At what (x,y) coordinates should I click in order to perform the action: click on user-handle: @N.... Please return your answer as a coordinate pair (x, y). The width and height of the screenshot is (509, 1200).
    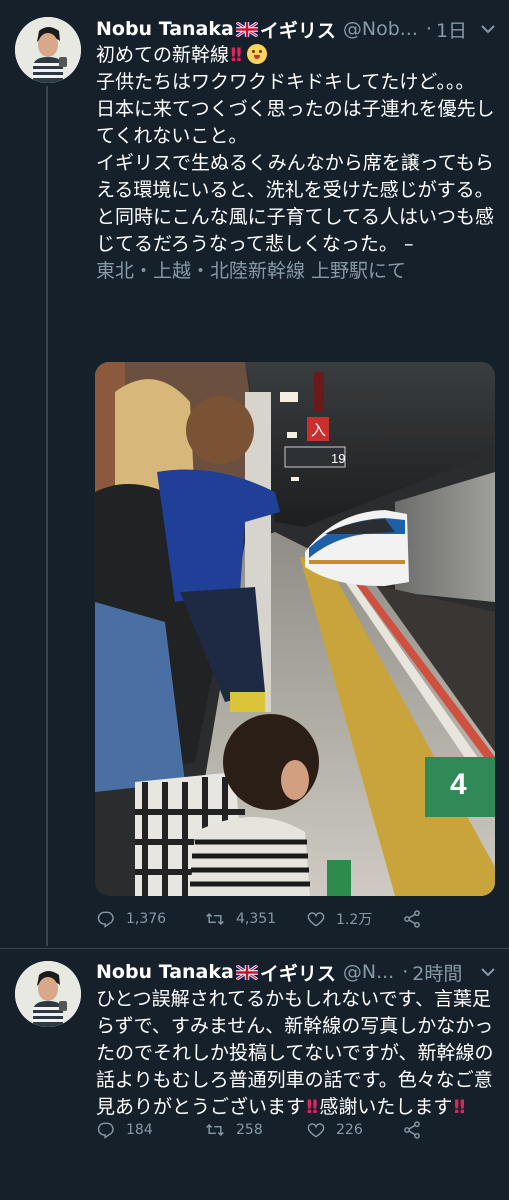
    Looking at the image, I should click on (368, 972).